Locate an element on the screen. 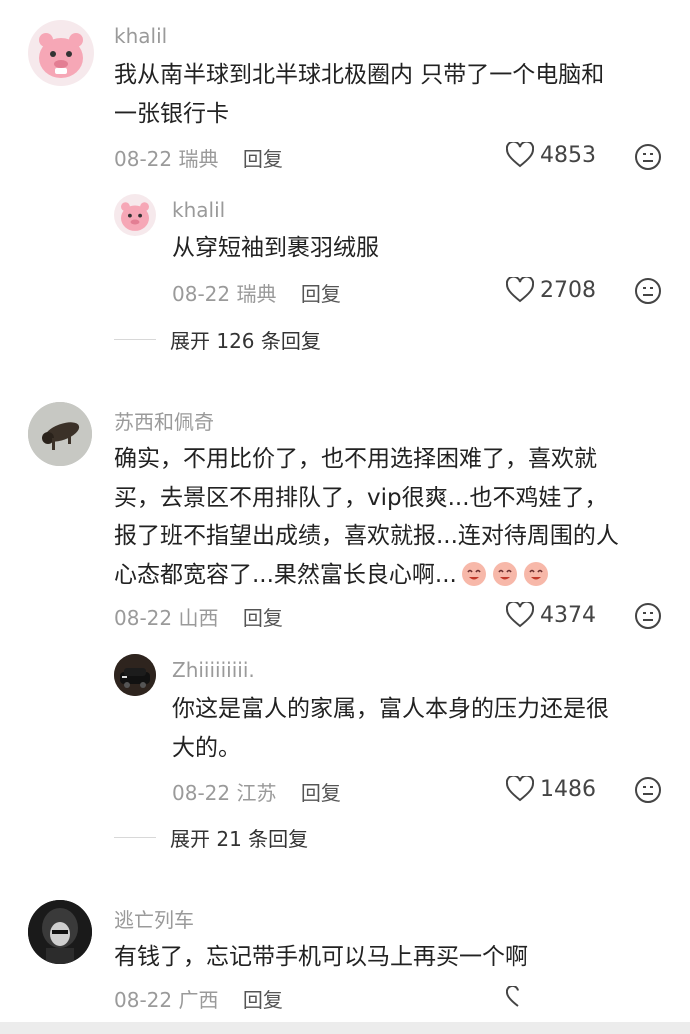  like-count: 1486 is located at coordinates (568, 789).